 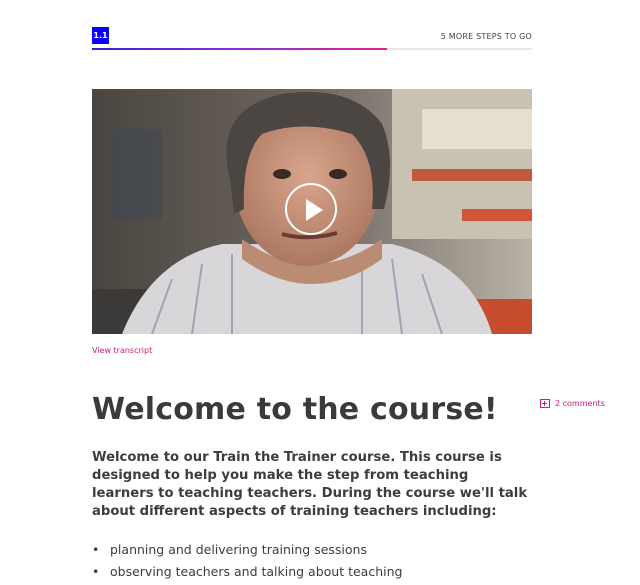 What do you see at coordinates (122, 350) in the screenshot?
I see `view-transcript-link: View transcript` at bounding box center [122, 350].